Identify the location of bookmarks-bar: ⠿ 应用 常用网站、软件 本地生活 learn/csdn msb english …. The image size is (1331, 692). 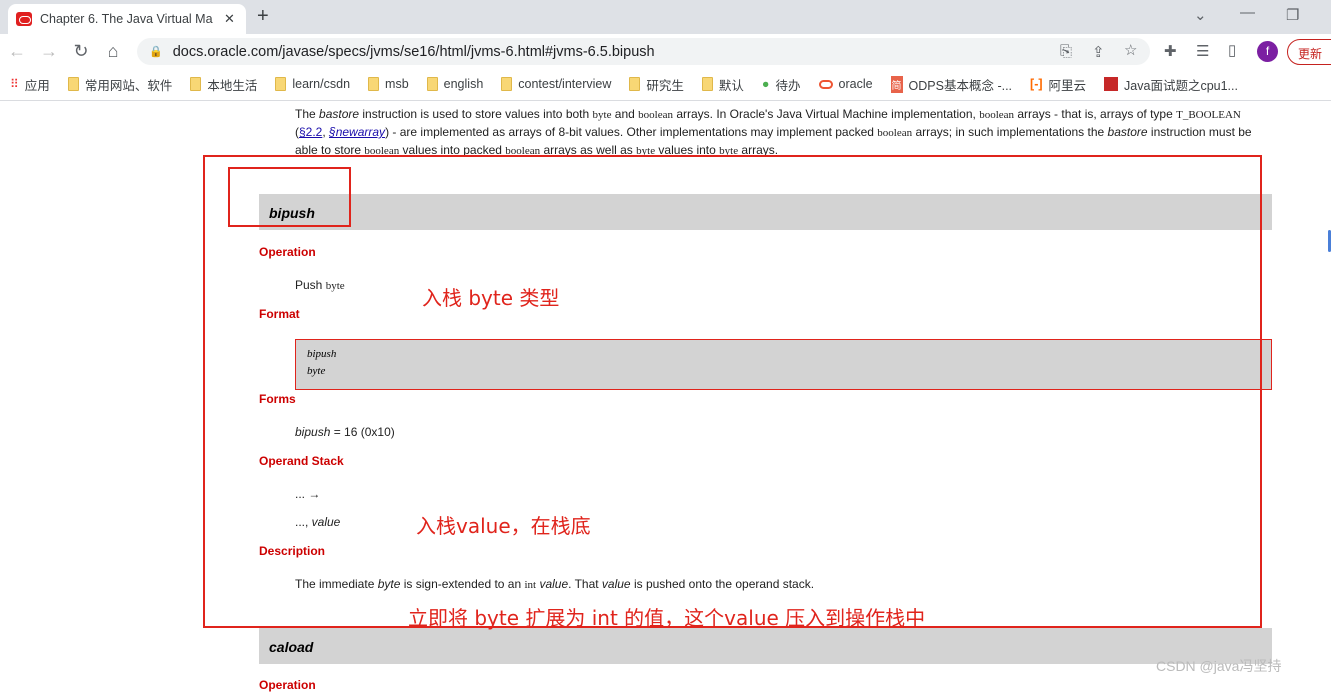
(665, 84).